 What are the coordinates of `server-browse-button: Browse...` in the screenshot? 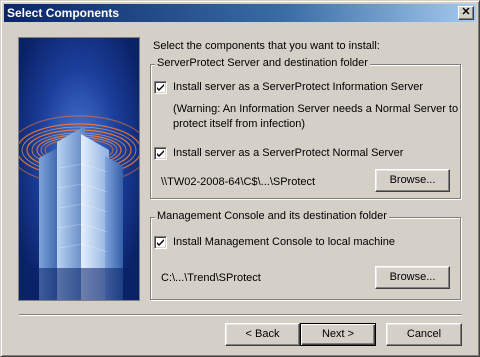 It's located at (412, 180).